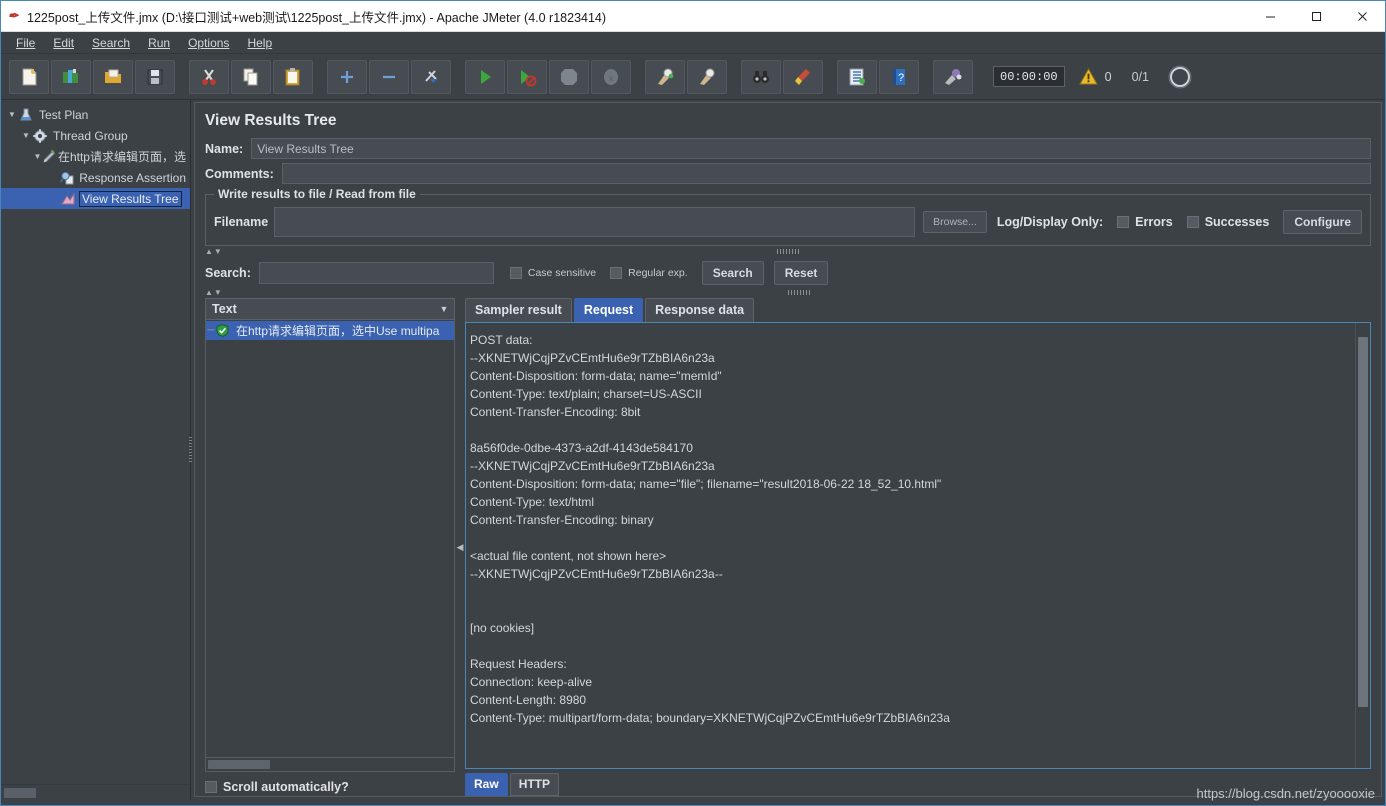 Image resolution: width=1386 pixels, height=806 pixels. Describe the element at coordinates (1123, 222) in the screenshot. I see `errors-checkbox` at that location.